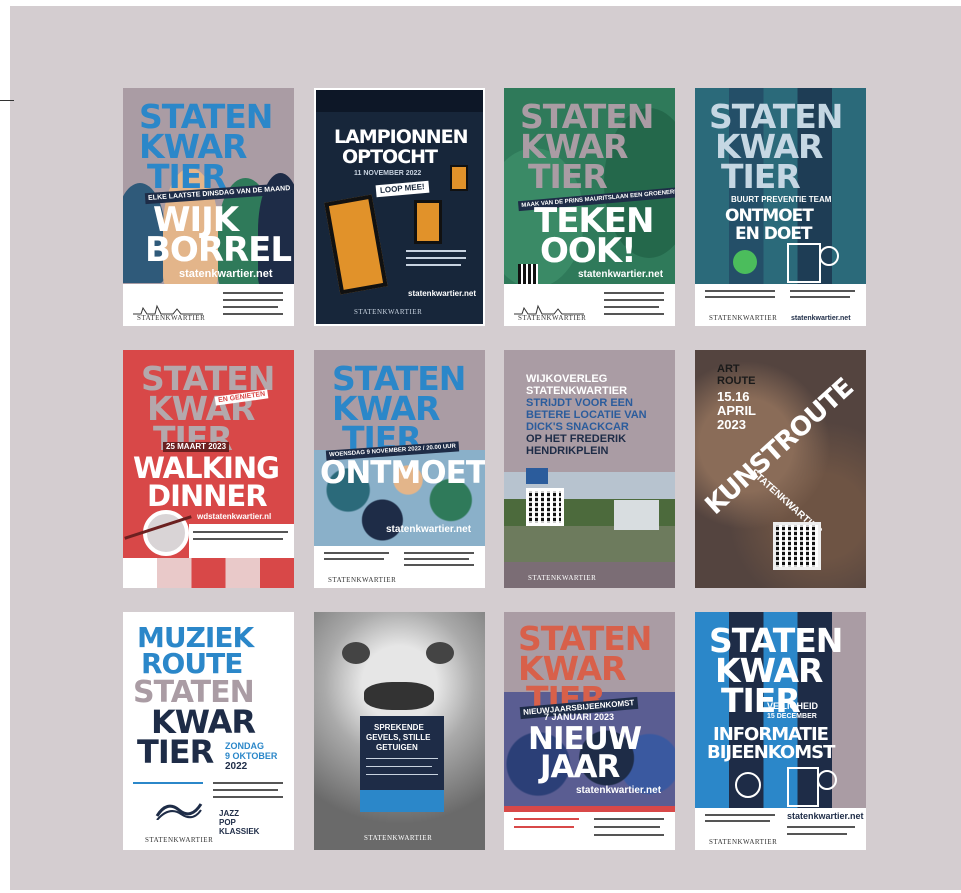 The width and height of the screenshot is (961, 893). Describe the element at coordinates (588, 251) in the screenshot. I see `poster-title: OOK!` at that location.